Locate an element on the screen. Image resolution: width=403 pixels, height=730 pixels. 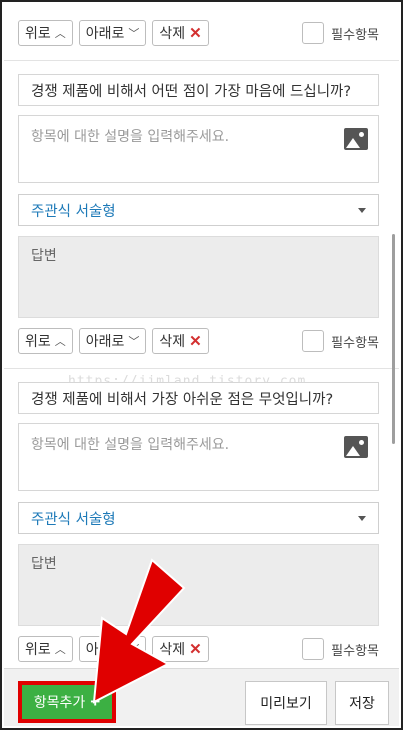
question-title-input: 경쟁 제품에 비해서 어떤 점이 가장 마음에 드십니까? is located at coordinates (198, 90).